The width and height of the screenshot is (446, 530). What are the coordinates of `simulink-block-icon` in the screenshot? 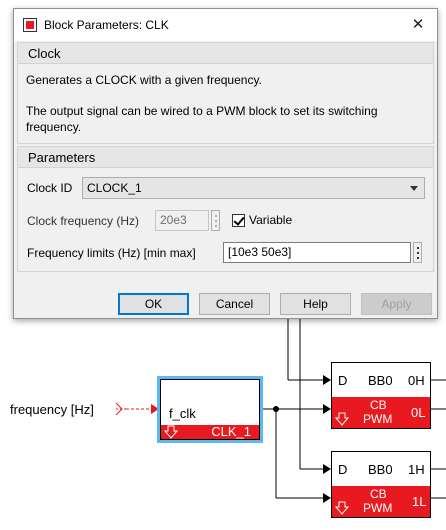 It's located at (30, 25).